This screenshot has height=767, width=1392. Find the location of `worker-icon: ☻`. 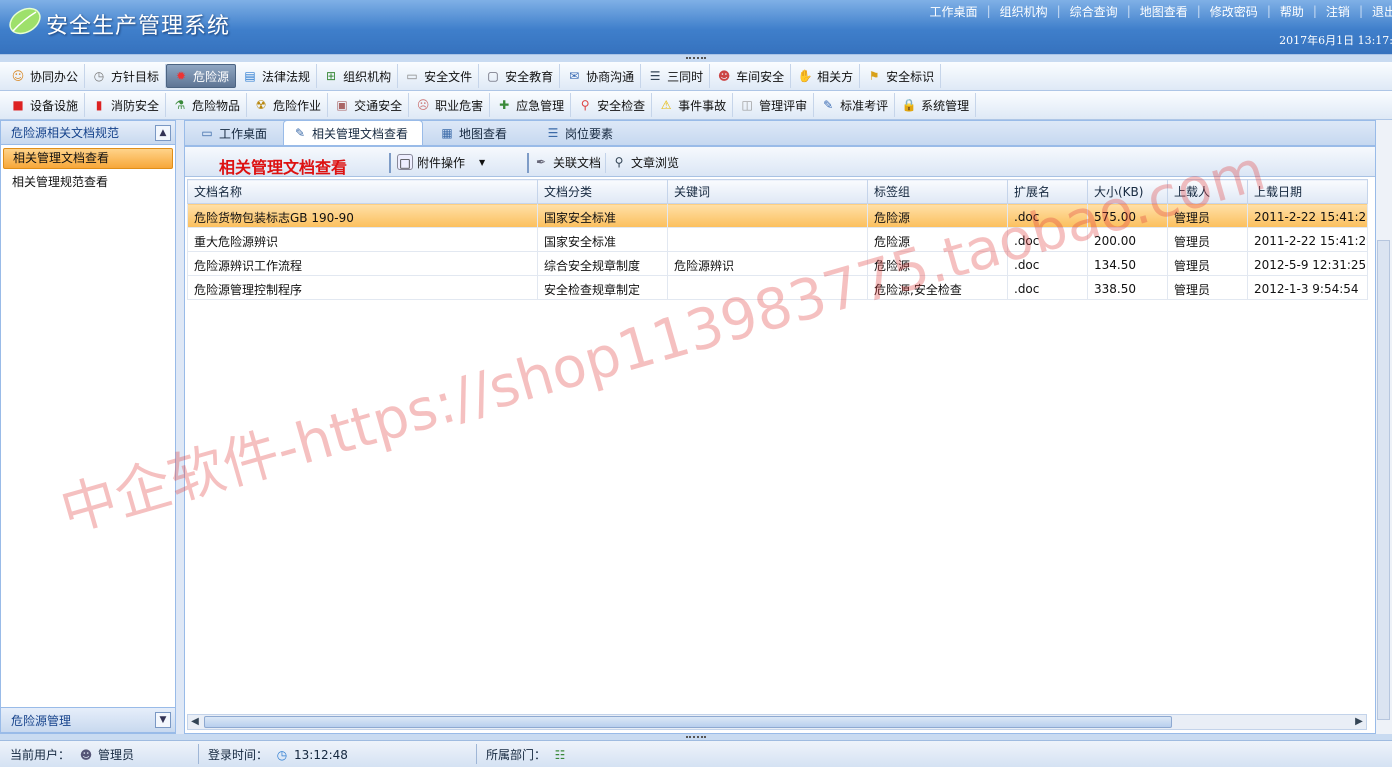

worker-icon: ☻ is located at coordinates (724, 76).